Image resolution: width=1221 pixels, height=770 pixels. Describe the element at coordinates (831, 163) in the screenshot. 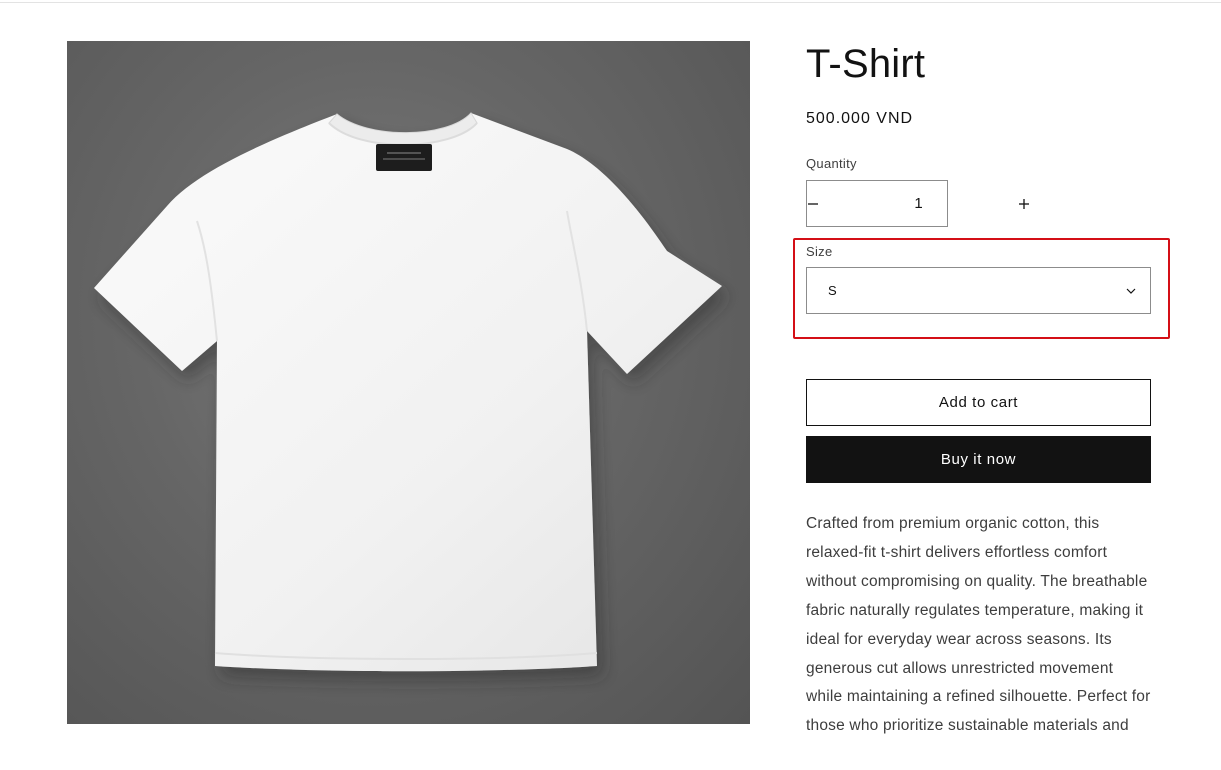

I see `quantity-label: Quantity` at that location.